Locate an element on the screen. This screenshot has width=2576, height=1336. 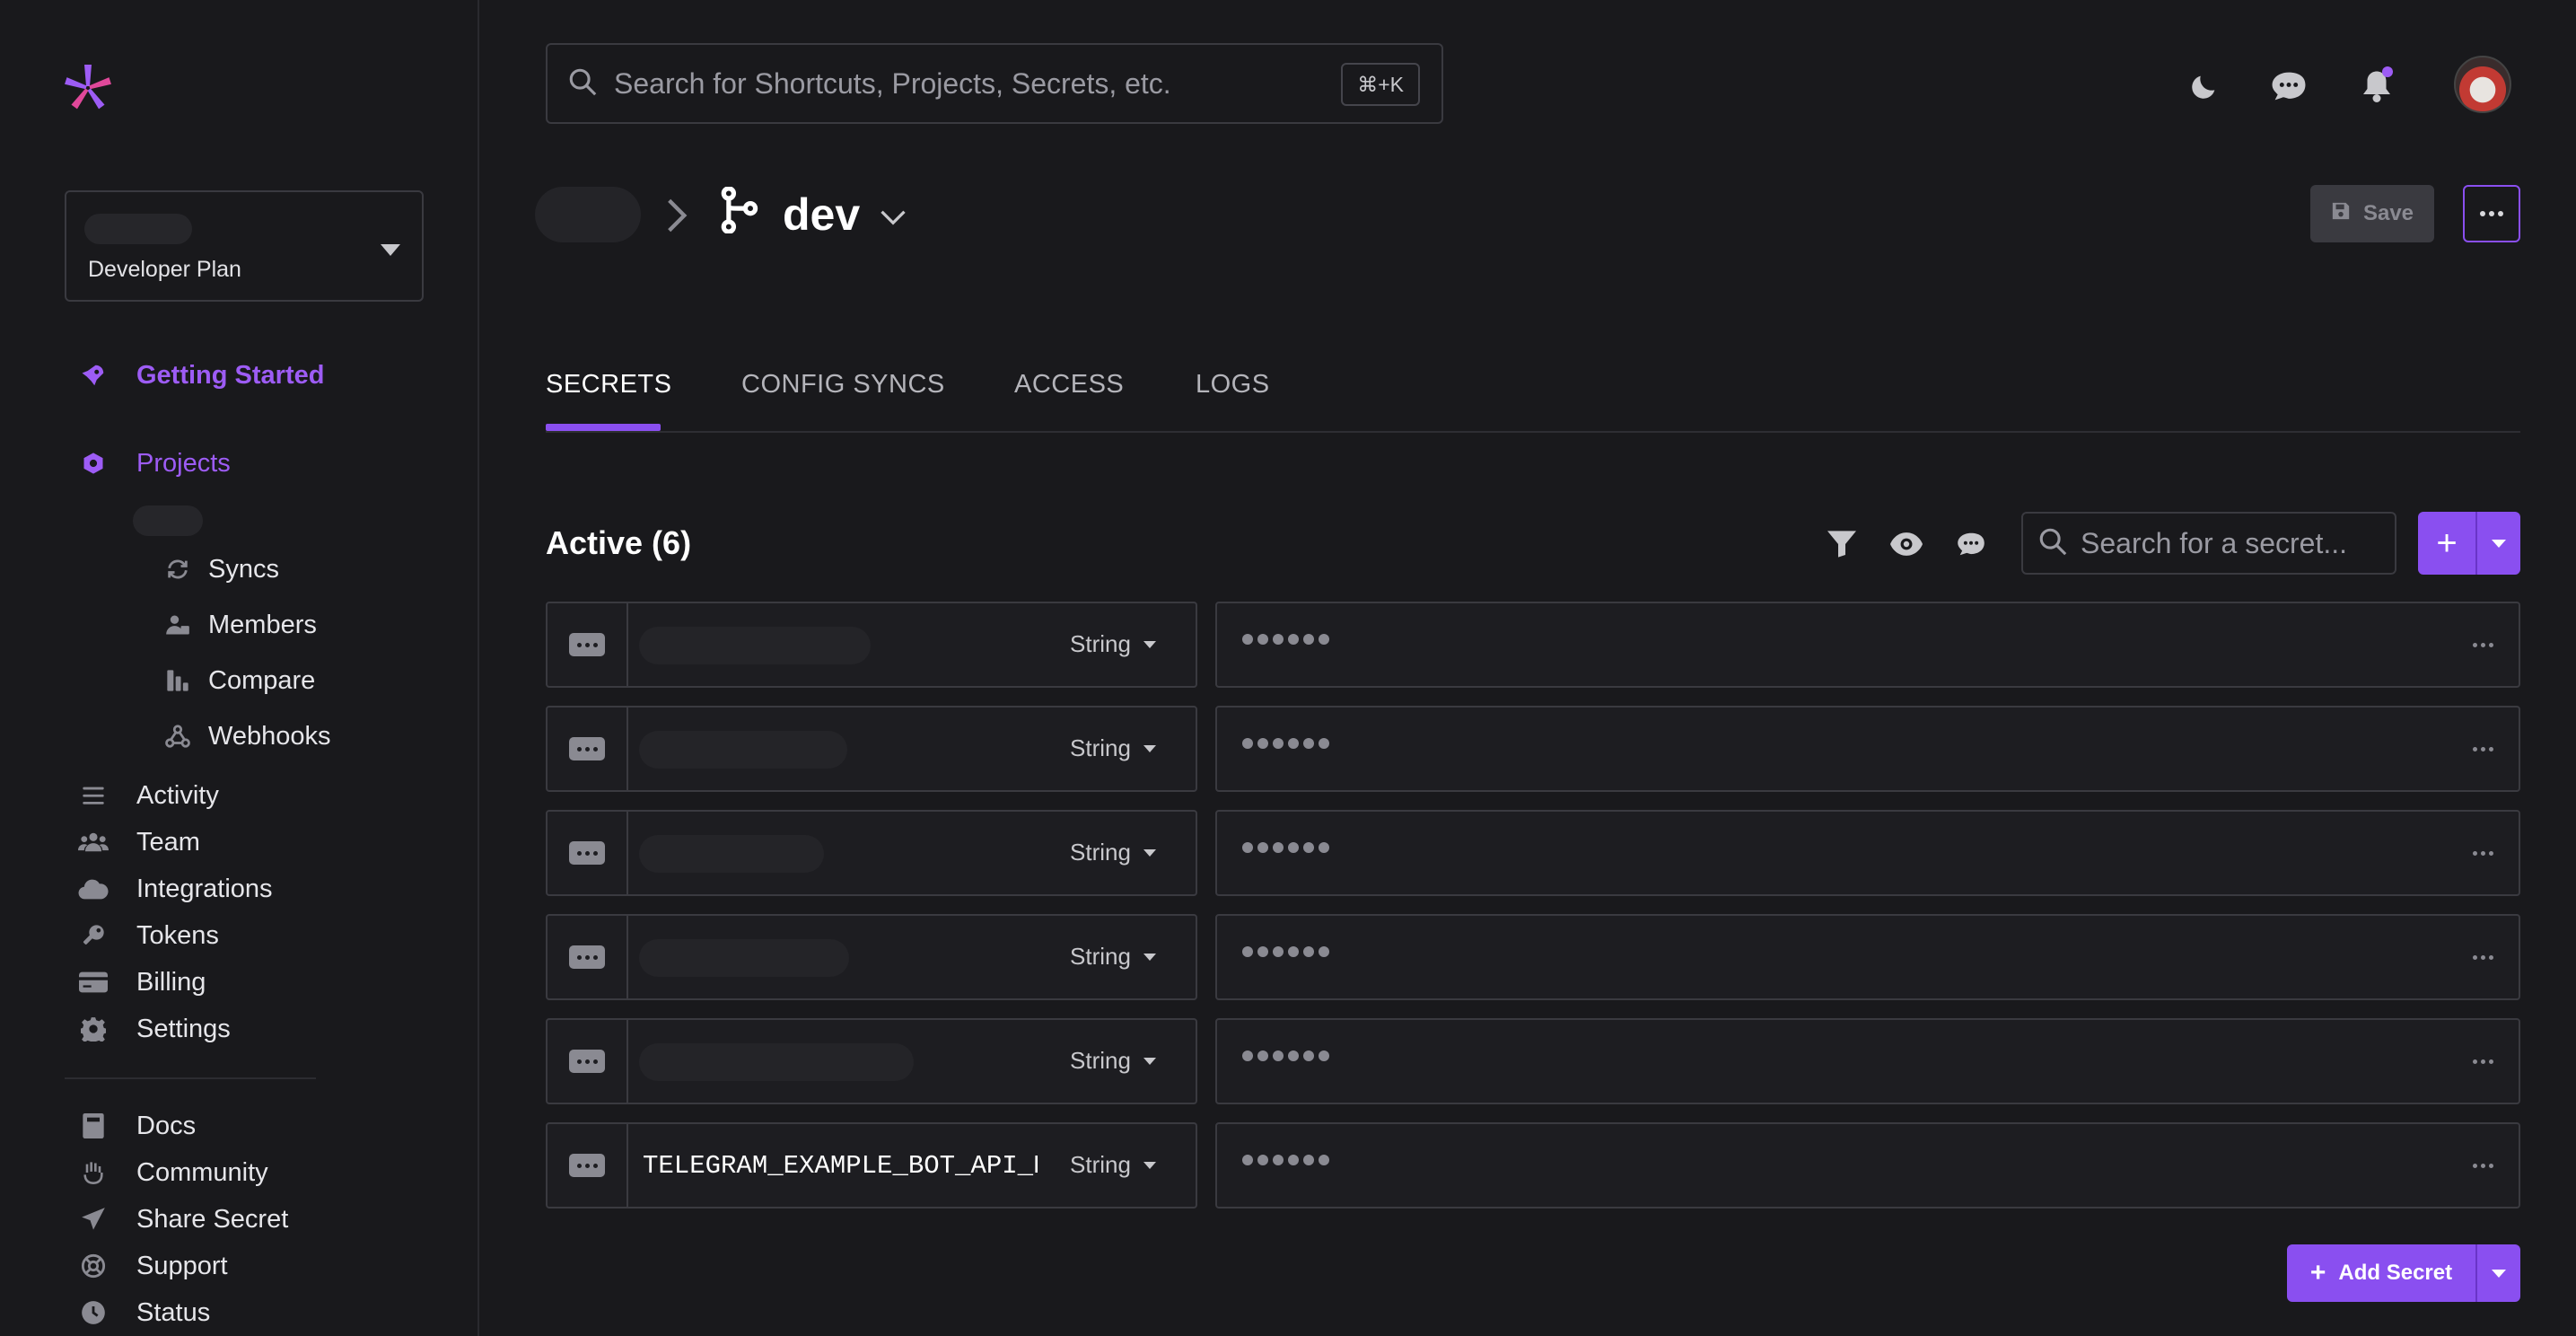
sidebar-item-share-secret: Share Secret is located at coordinates (181, 1219).